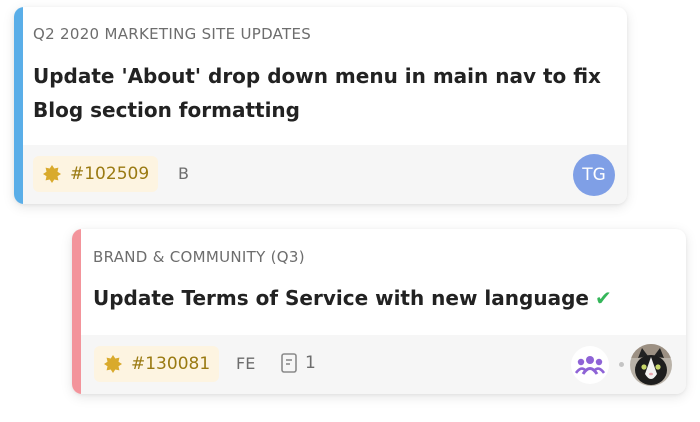 The width and height of the screenshot is (700, 422). Describe the element at coordinates (383, 364) in the screenshot. I see `card-footer: #130081 FE 1` at that location.